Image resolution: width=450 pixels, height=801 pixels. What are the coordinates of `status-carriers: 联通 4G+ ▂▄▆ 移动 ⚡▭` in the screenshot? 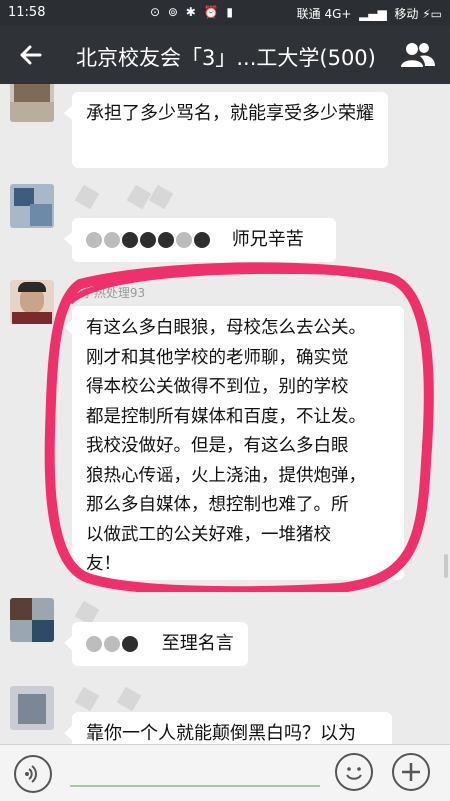 It's located at (369, 14).